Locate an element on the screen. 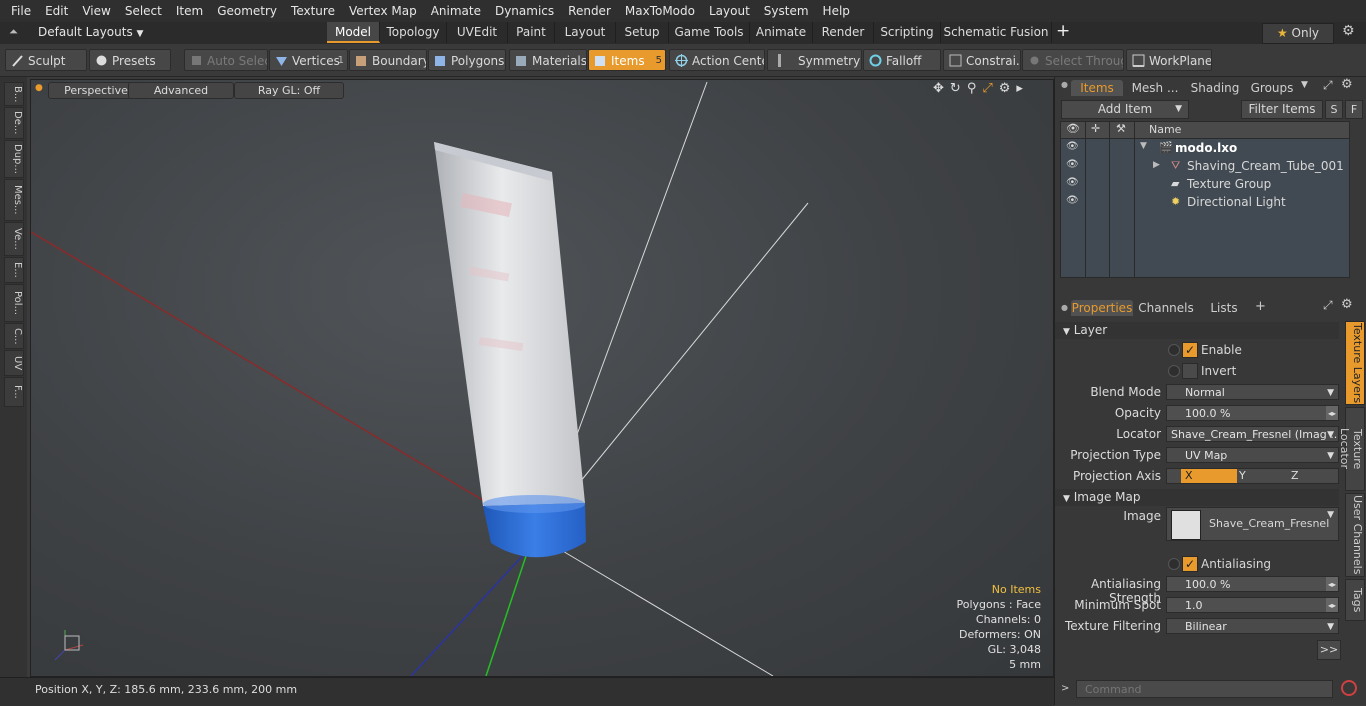  tab-properties: Properties is located at coordinates (1102, 308).